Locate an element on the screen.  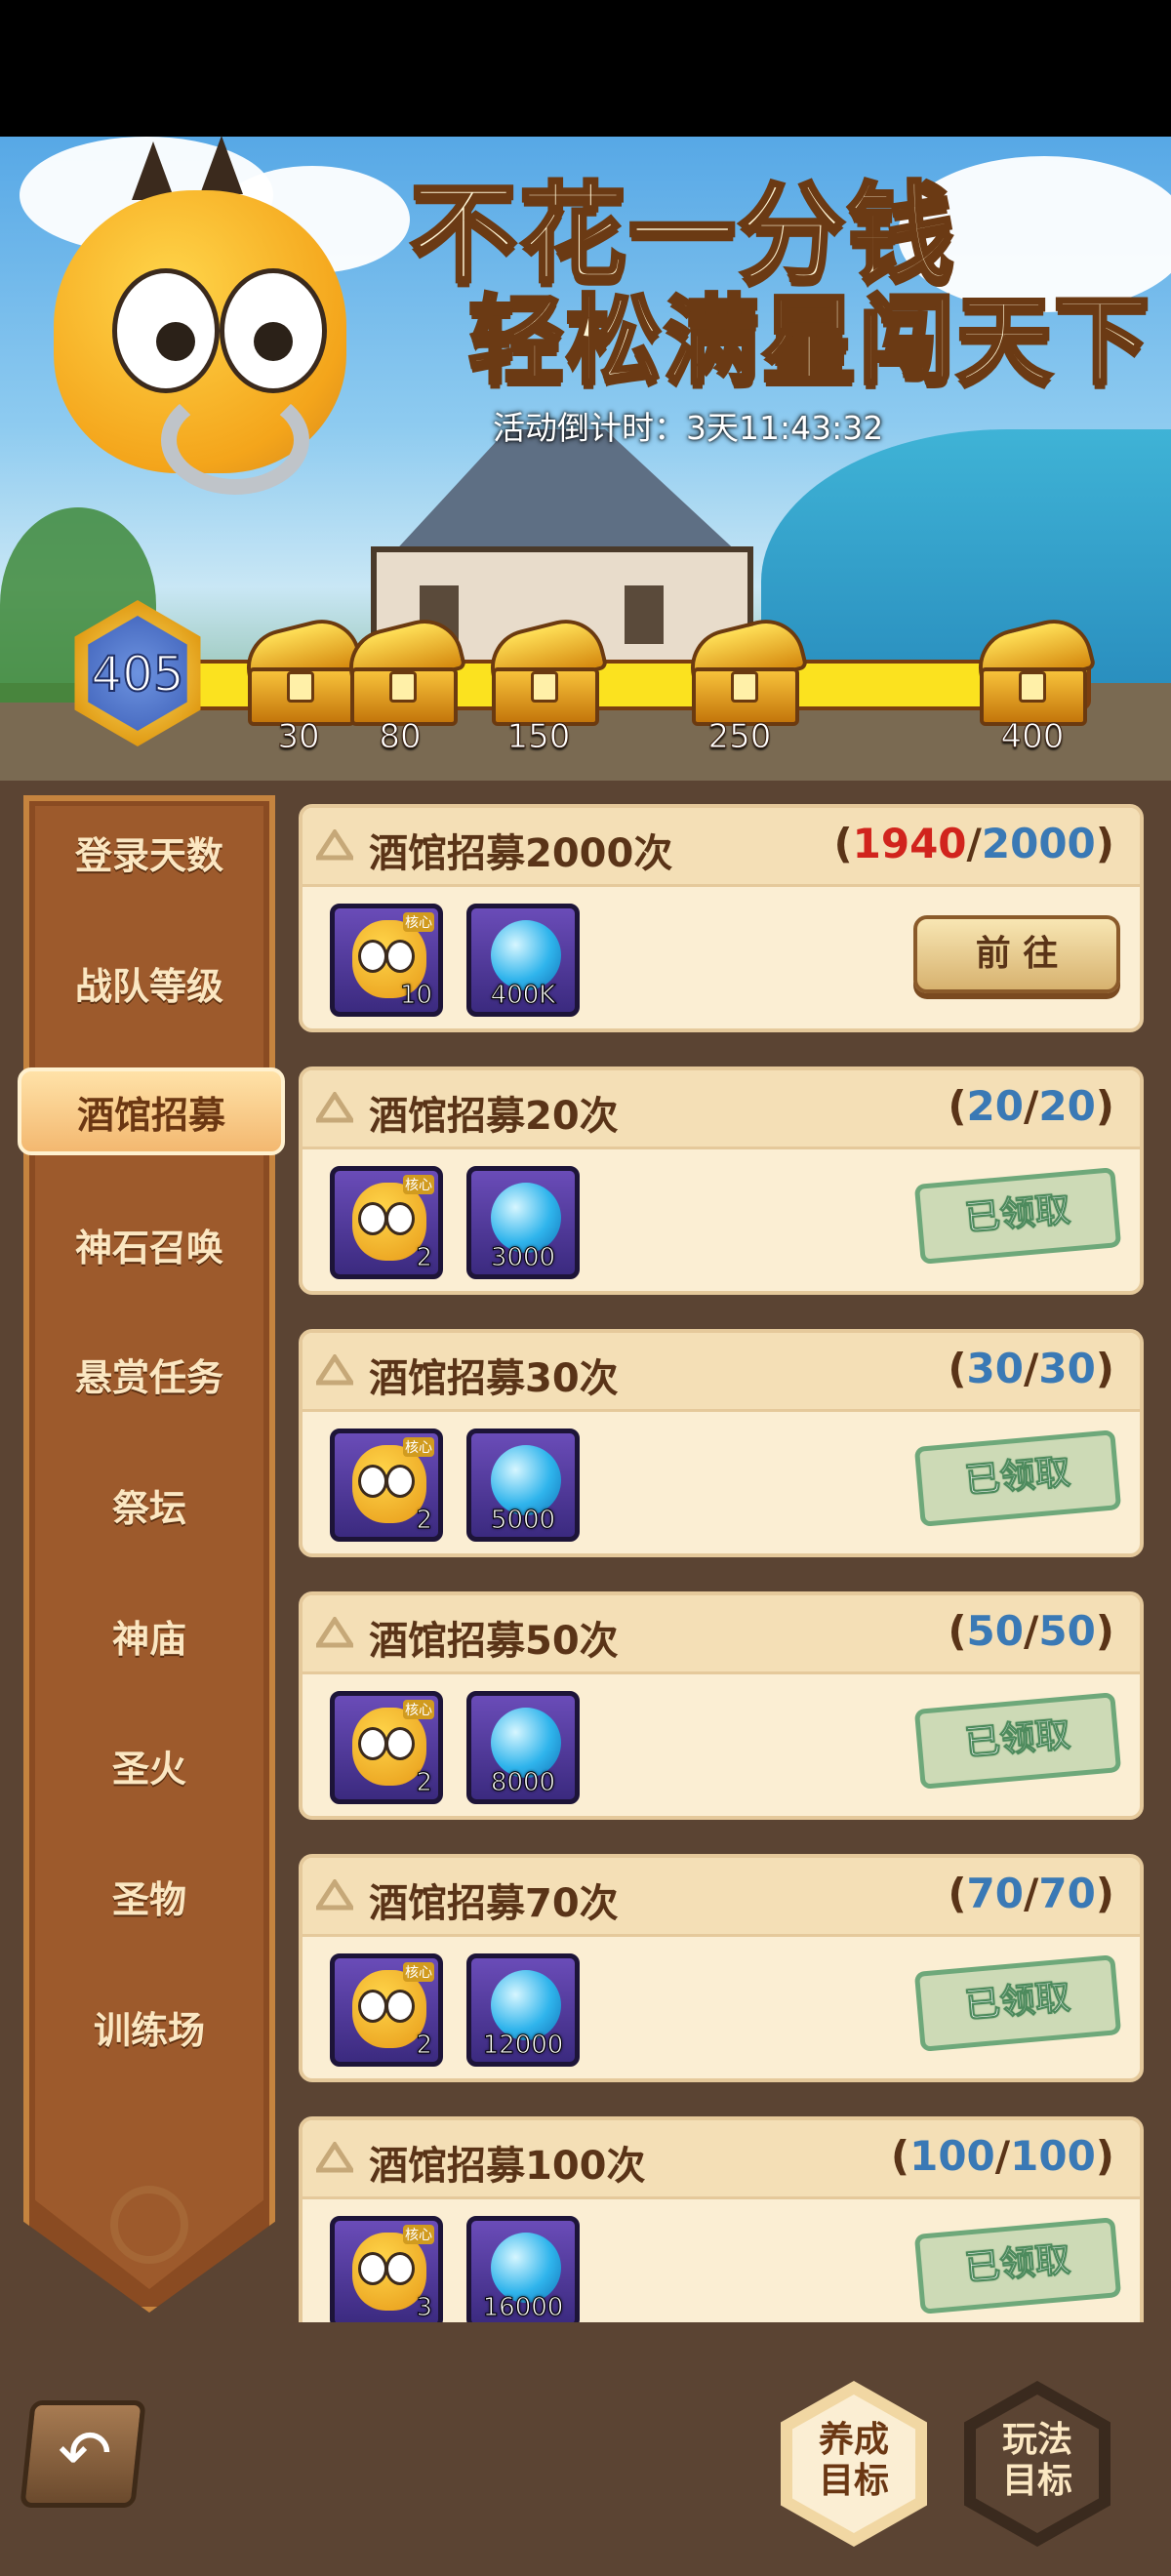
reward-orb: 16000 is located at coordinates (523, 2269).